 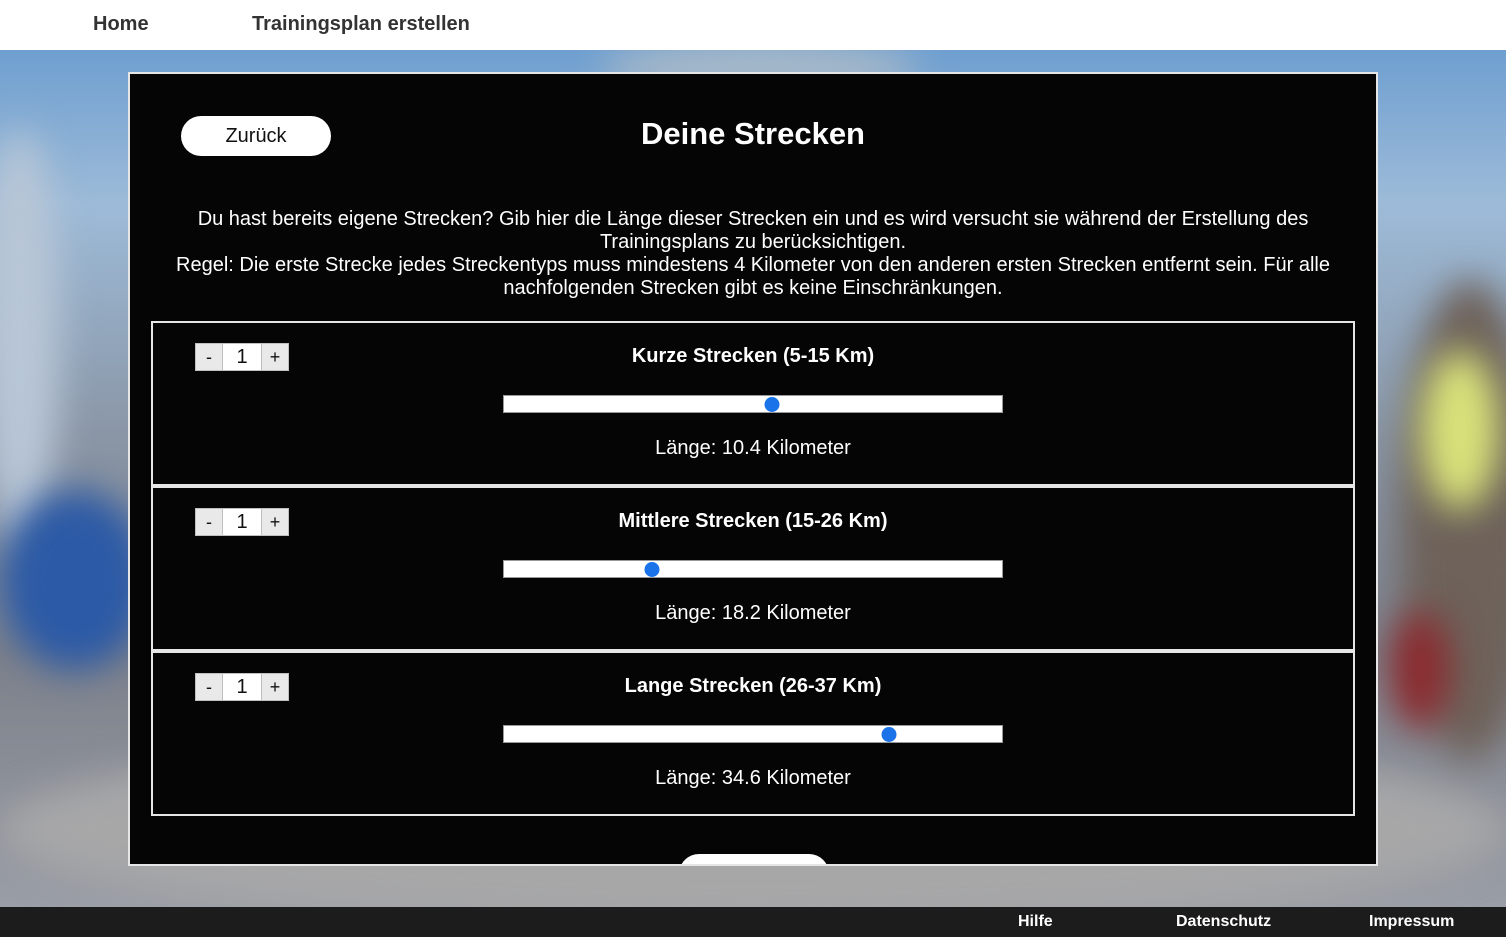 I want to click on route-title: Kurze Strecken (5-15 Km), so click(x=753, y=356).